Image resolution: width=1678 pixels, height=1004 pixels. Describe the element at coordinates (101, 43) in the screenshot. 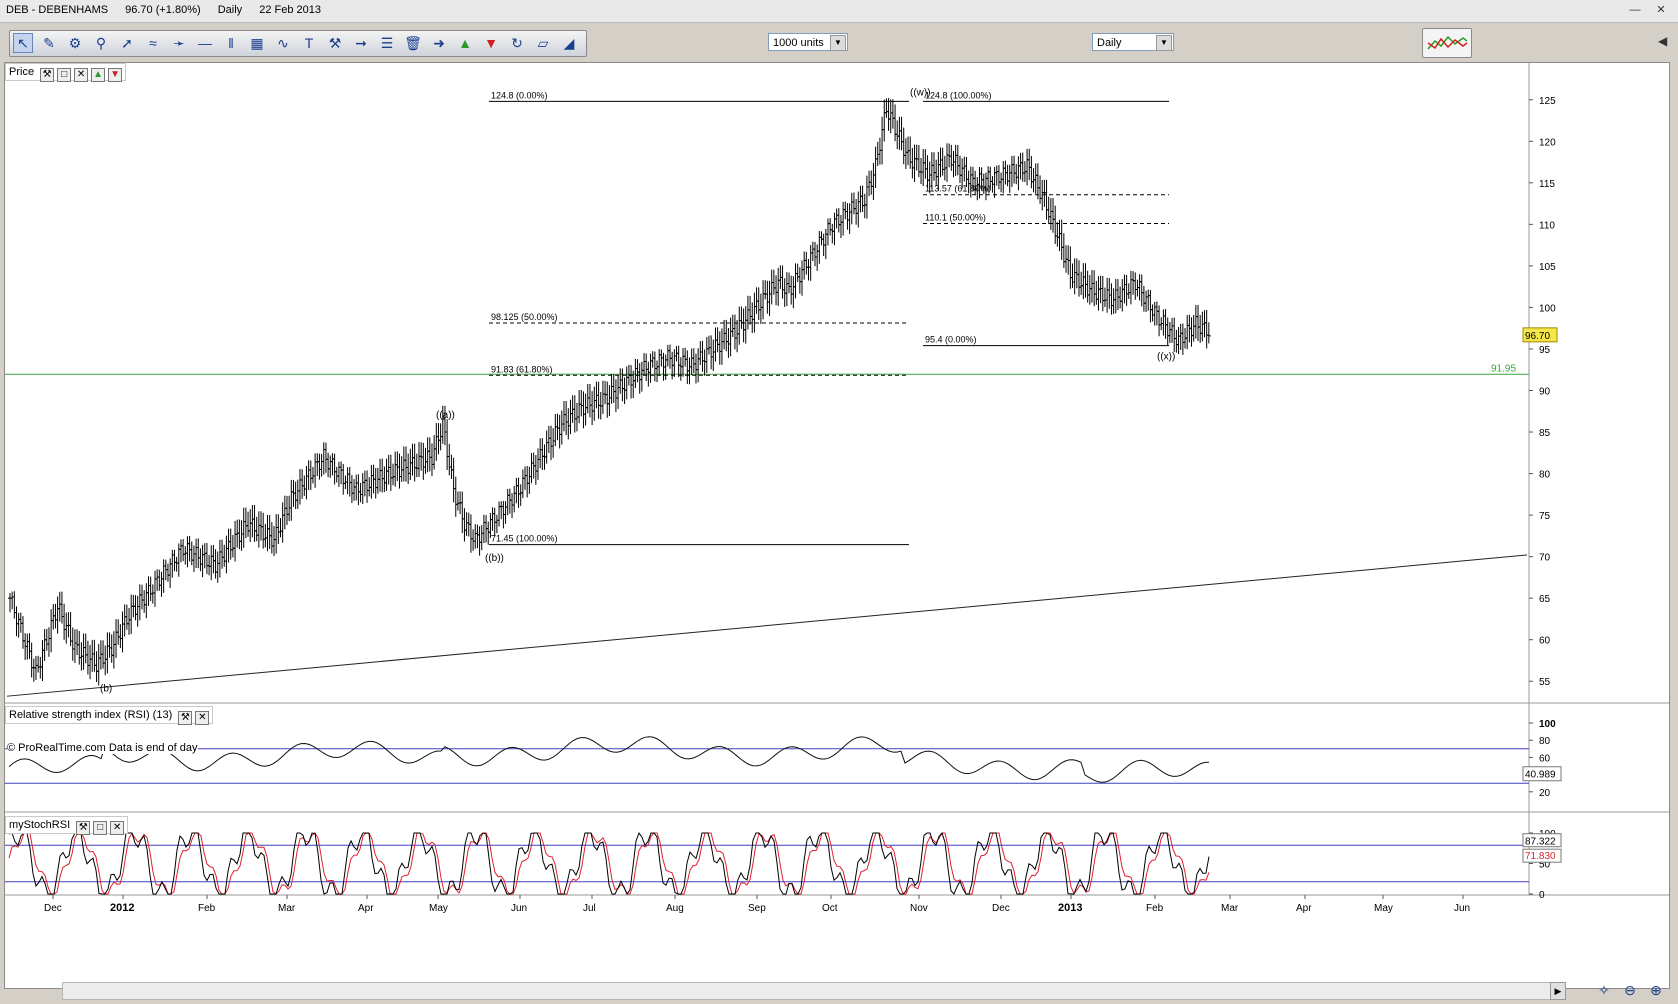

I see `zoom-icon: ⚲` at that location.